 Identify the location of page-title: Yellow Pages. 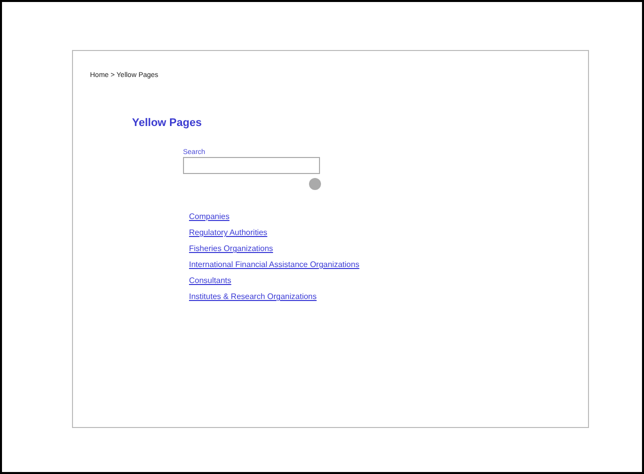
(167, 123).